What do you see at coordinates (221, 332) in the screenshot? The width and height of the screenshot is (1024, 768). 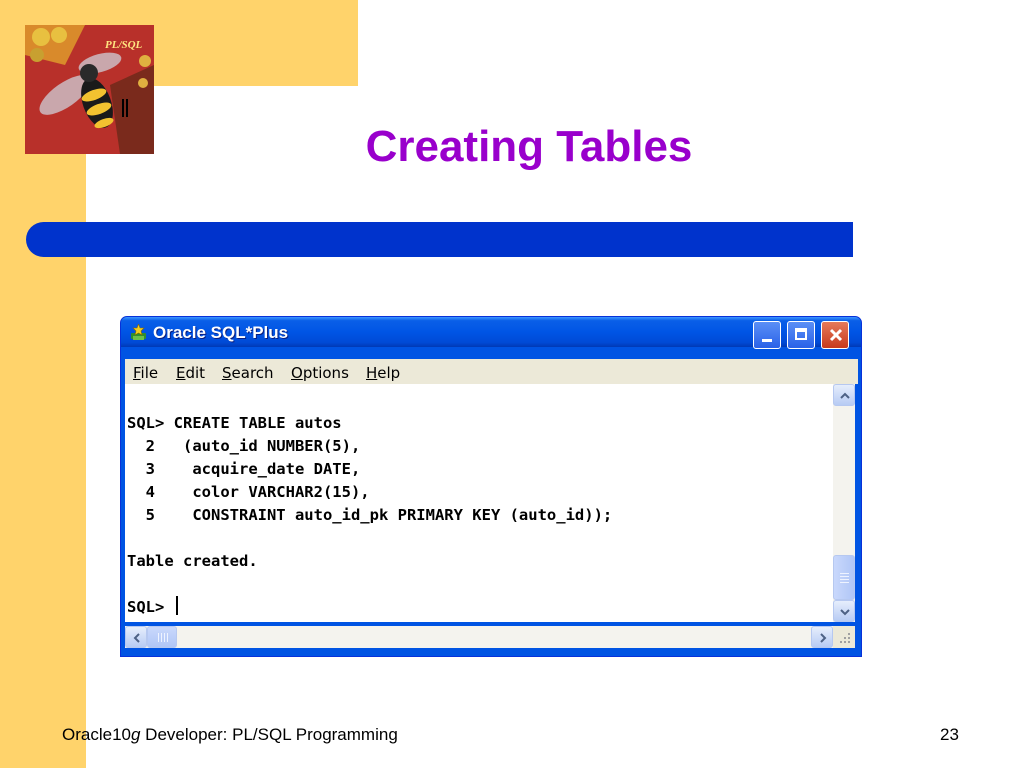 I see `window-title: Oracle SQL*Plus` at bounding box center [221, 332].